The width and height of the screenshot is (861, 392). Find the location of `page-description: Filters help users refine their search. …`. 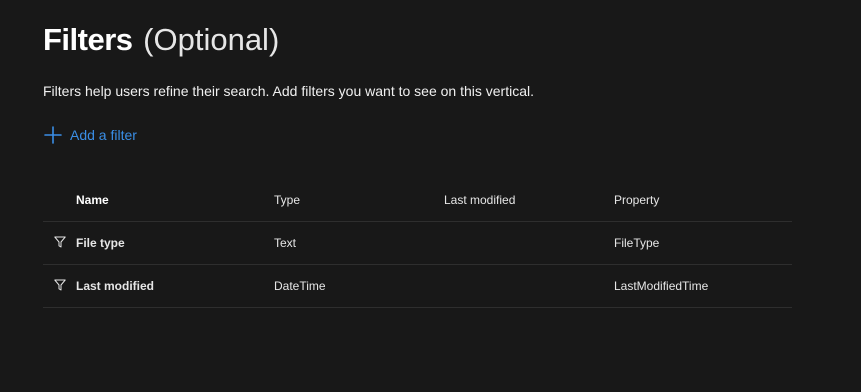

page-description: Filters help users refine their search. … is located at coordinates (289, 91).